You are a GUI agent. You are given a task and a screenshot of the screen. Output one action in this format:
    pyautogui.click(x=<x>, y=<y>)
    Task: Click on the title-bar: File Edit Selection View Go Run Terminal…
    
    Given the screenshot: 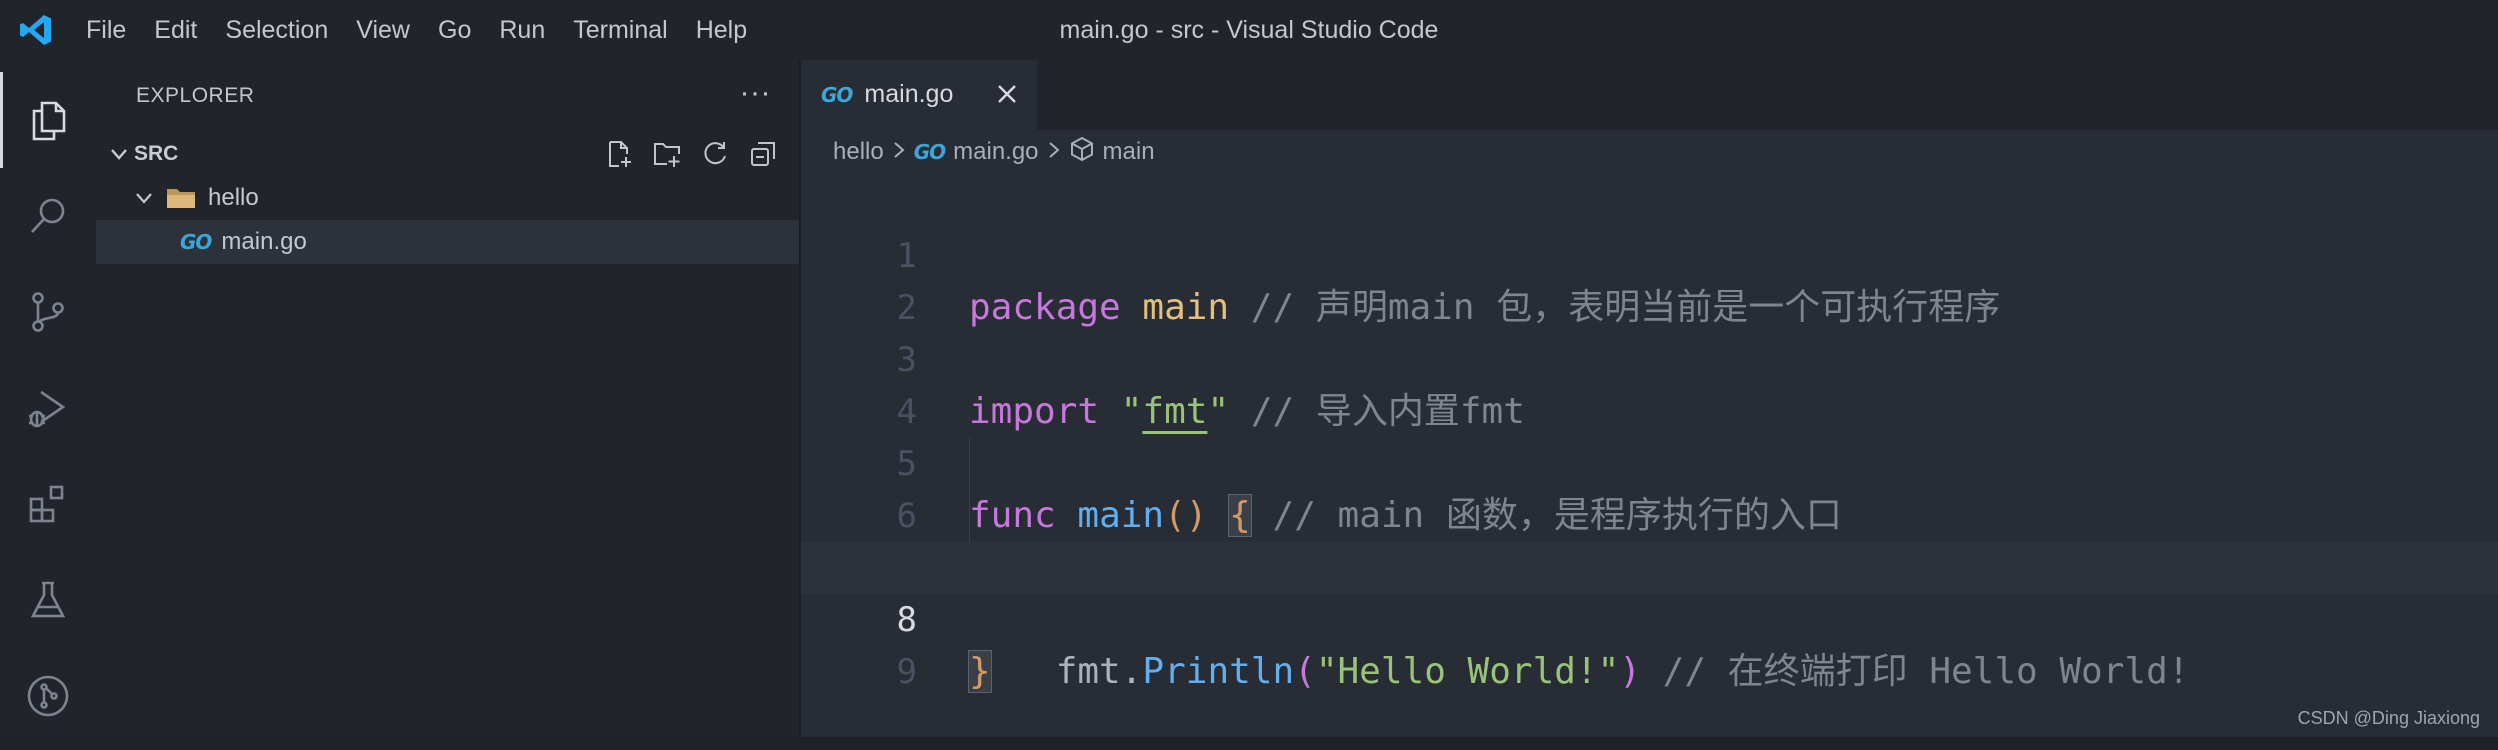 What is the action you would take?
    pyautogui.click(x=1249, y=30)
    